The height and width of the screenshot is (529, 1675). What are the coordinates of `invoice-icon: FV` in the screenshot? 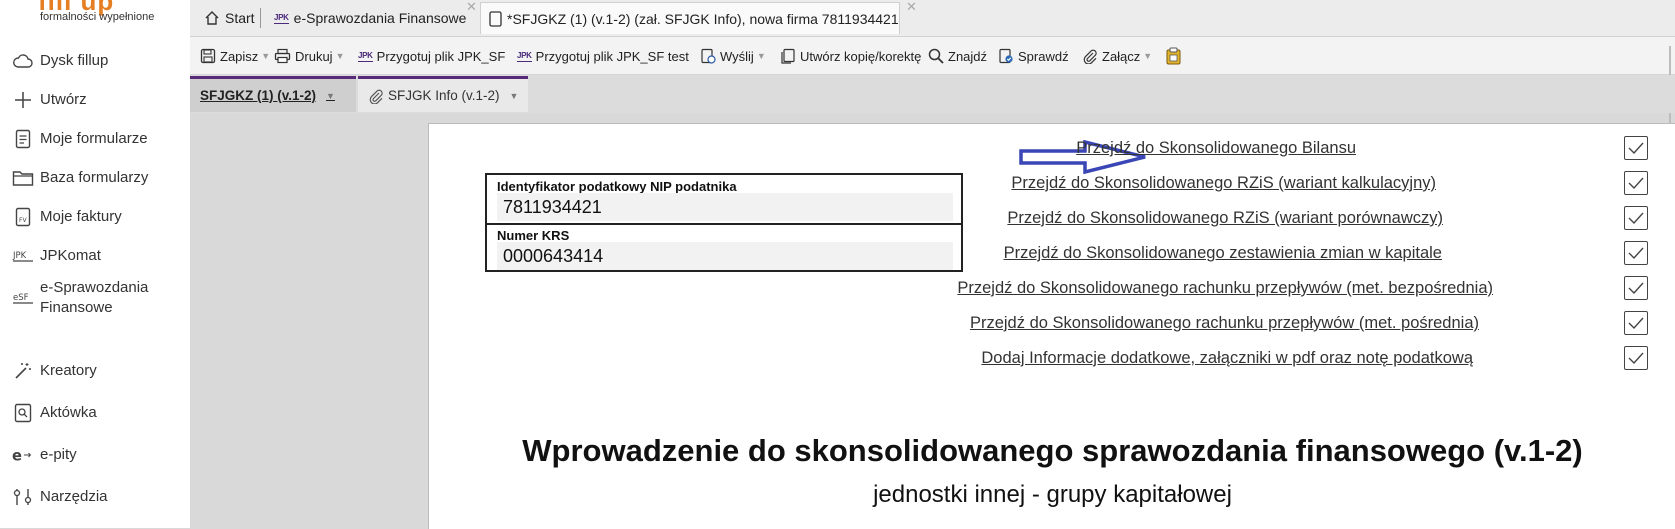 It's located at (23, 217).